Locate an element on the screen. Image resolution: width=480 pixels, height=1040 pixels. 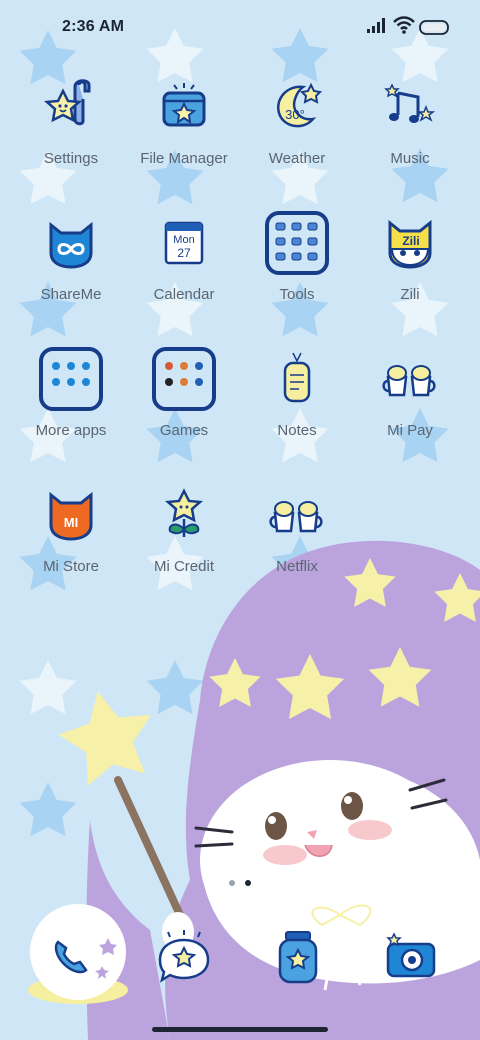
zili-cat-icon: Zili is located at coordinates (410, 243).